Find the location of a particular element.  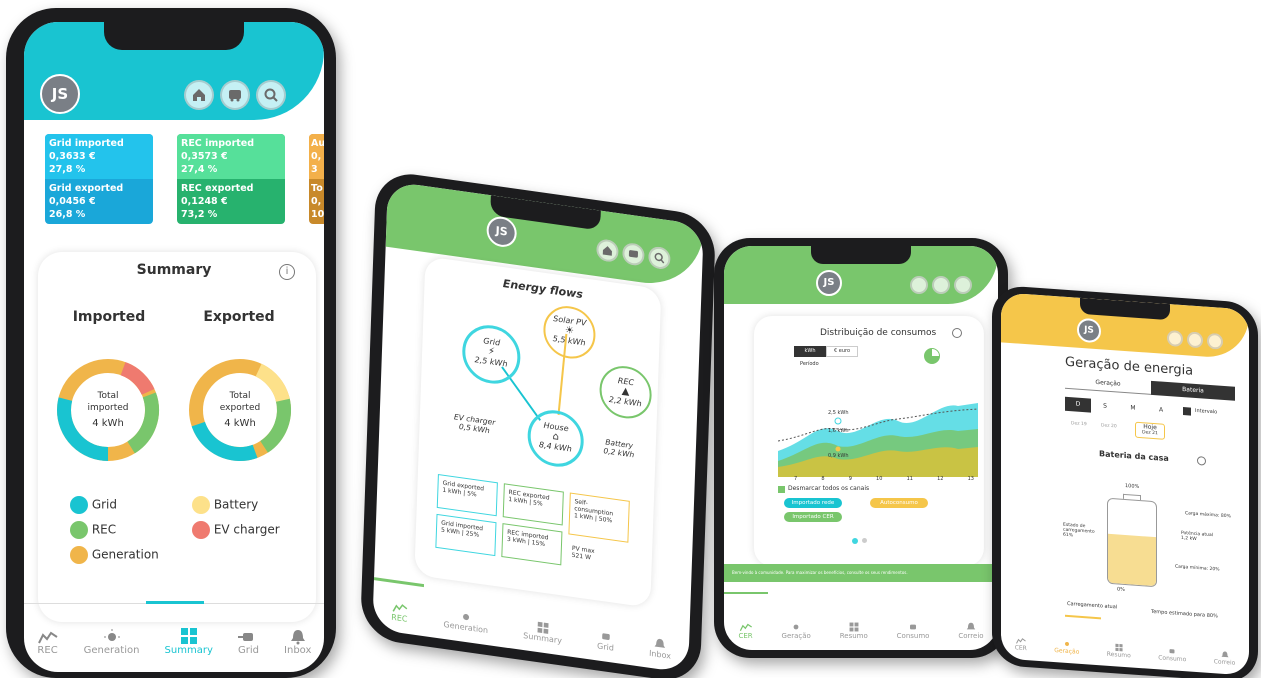

calendar-icon is located at coordinates (1187, 411).